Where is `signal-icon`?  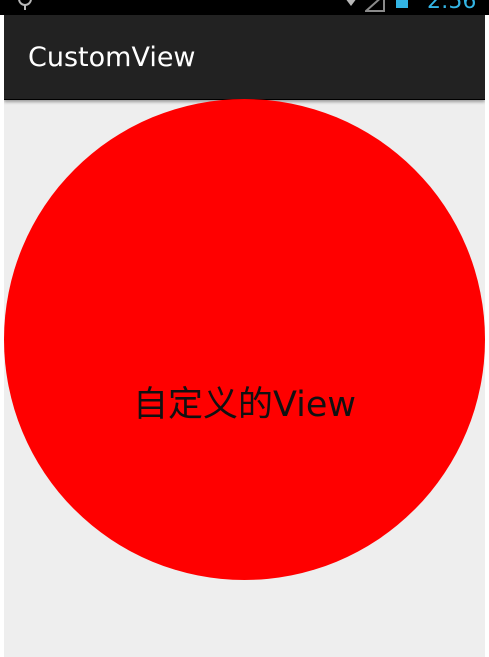 signal-icon is located at coordinates (375, 6).